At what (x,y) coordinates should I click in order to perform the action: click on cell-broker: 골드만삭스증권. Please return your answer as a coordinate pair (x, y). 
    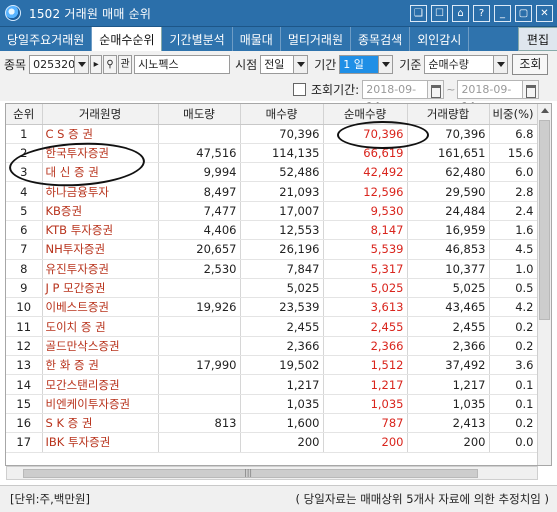
    Looking at the image, I should click on (100, 346).